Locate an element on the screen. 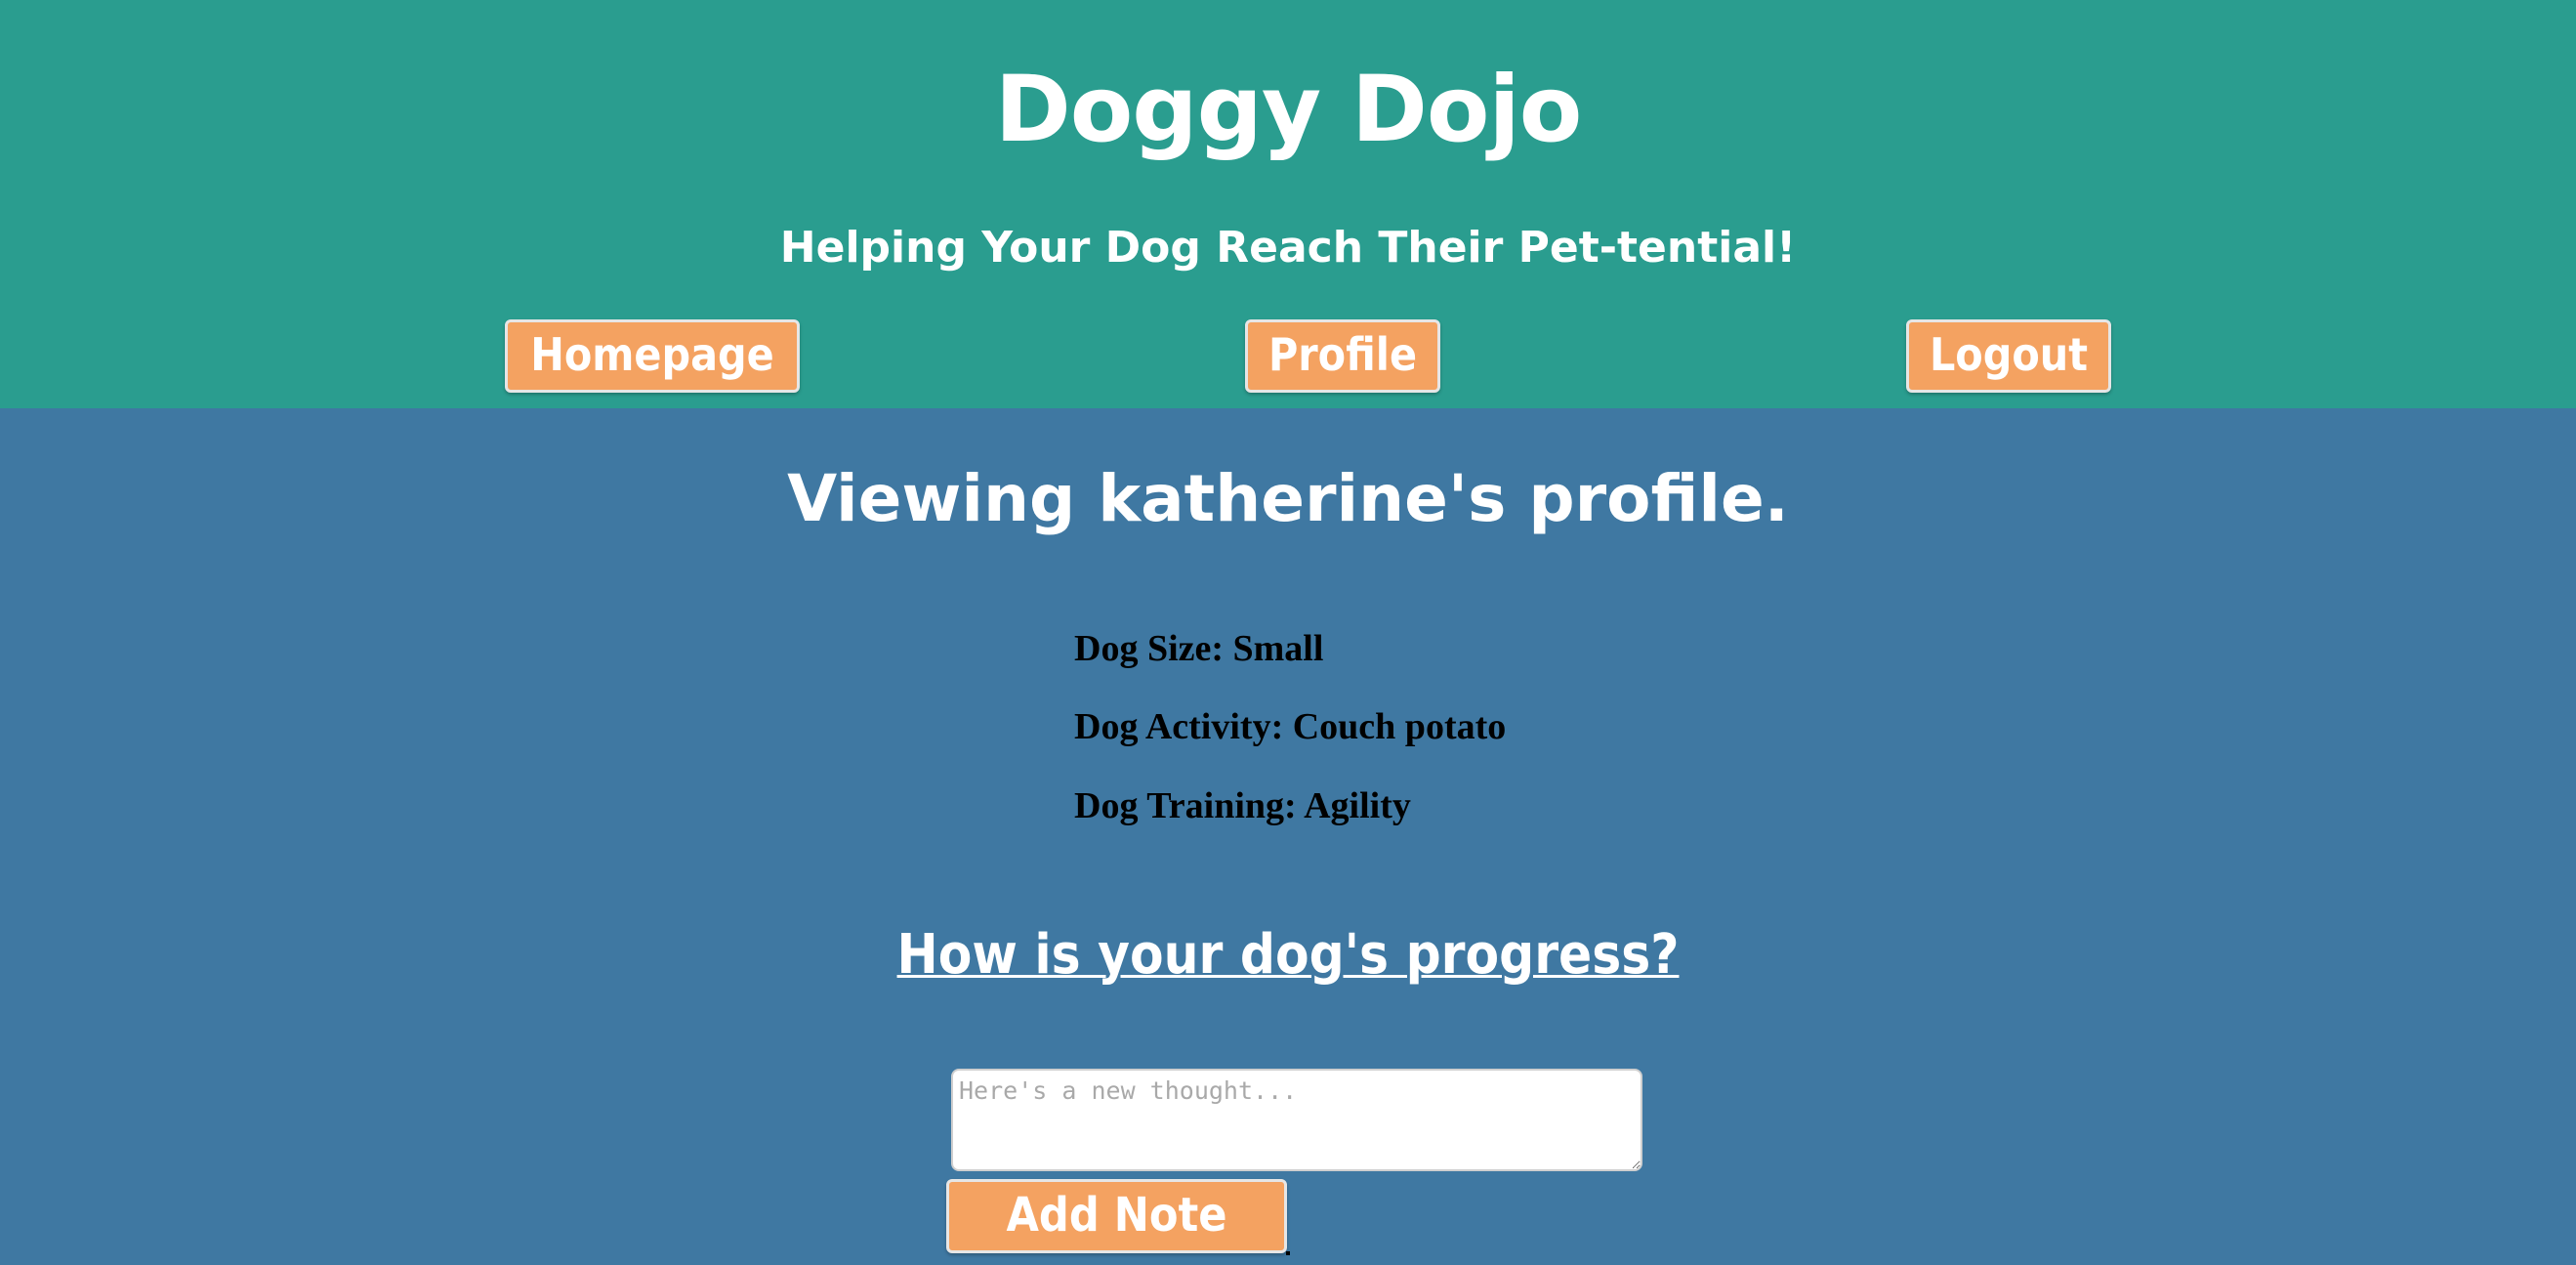 Image resolution: width=2576 pixels, height=1265 pixels. site-title: Doggy Dojo is located at coordinates (1288, 110).